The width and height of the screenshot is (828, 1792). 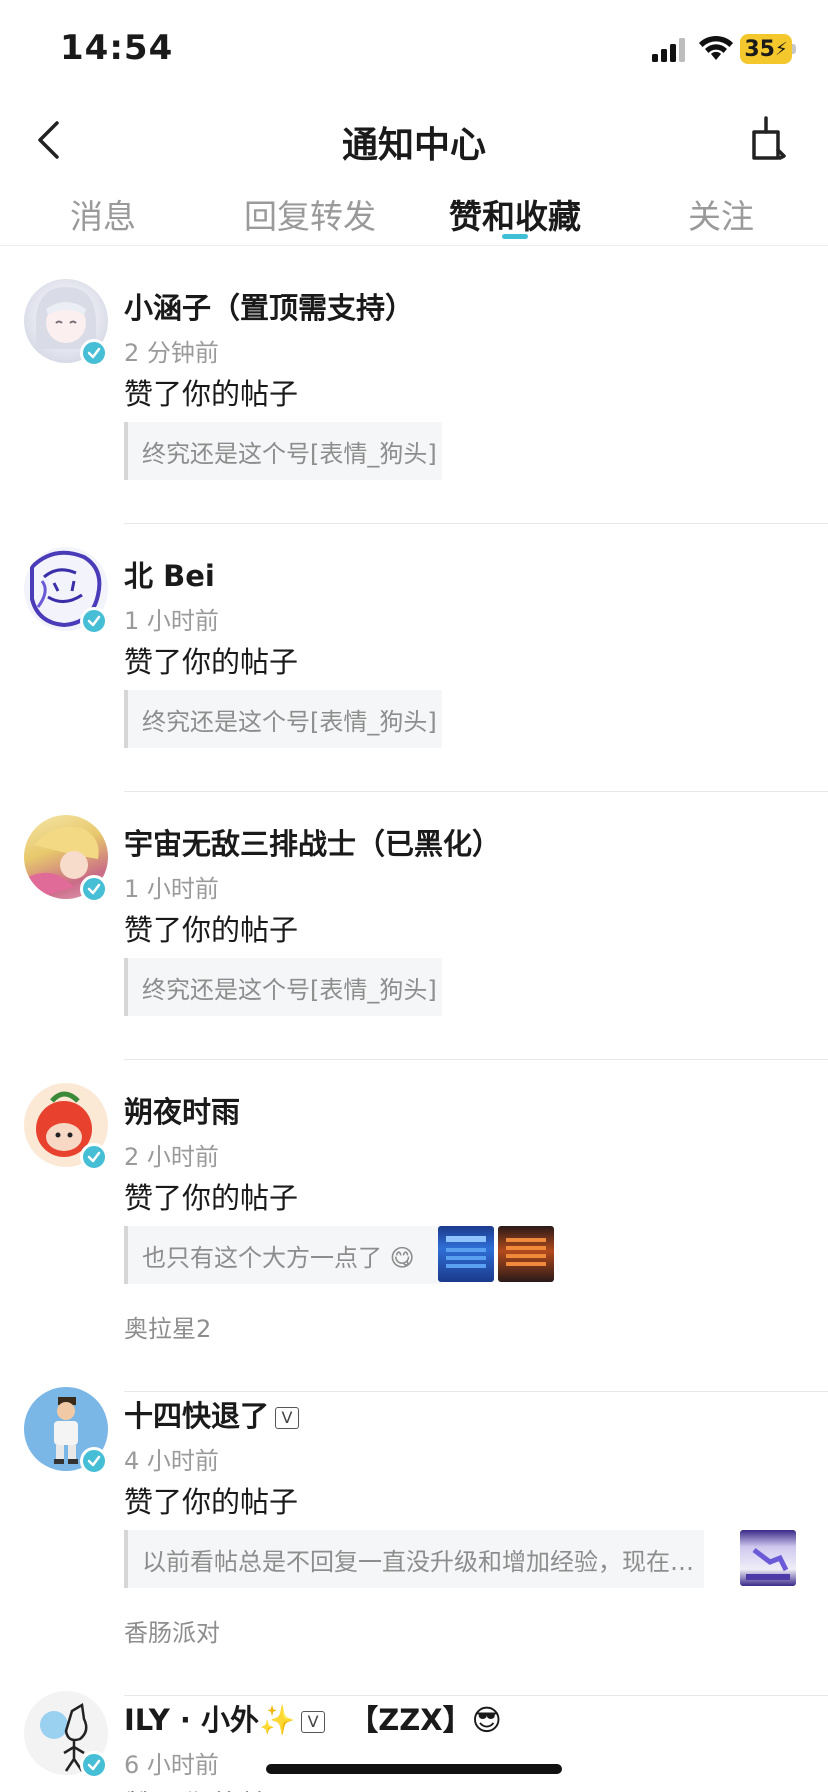 I want to click on nav-bar: 通知中心, so click(x=414, y=140).